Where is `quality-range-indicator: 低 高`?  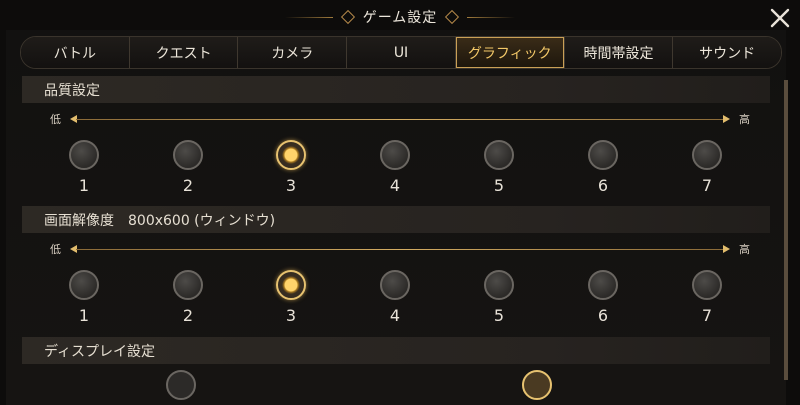
quality-range-indicator: 低 高 is located at coordinates (400, 119).